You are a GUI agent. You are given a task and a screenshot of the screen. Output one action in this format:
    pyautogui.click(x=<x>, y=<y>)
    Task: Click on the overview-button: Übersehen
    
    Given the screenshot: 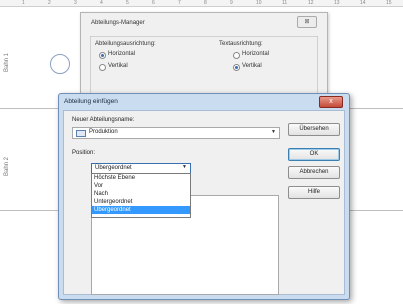 What is the action you would take?
    pyautogui.click(x=314, y=129)
    